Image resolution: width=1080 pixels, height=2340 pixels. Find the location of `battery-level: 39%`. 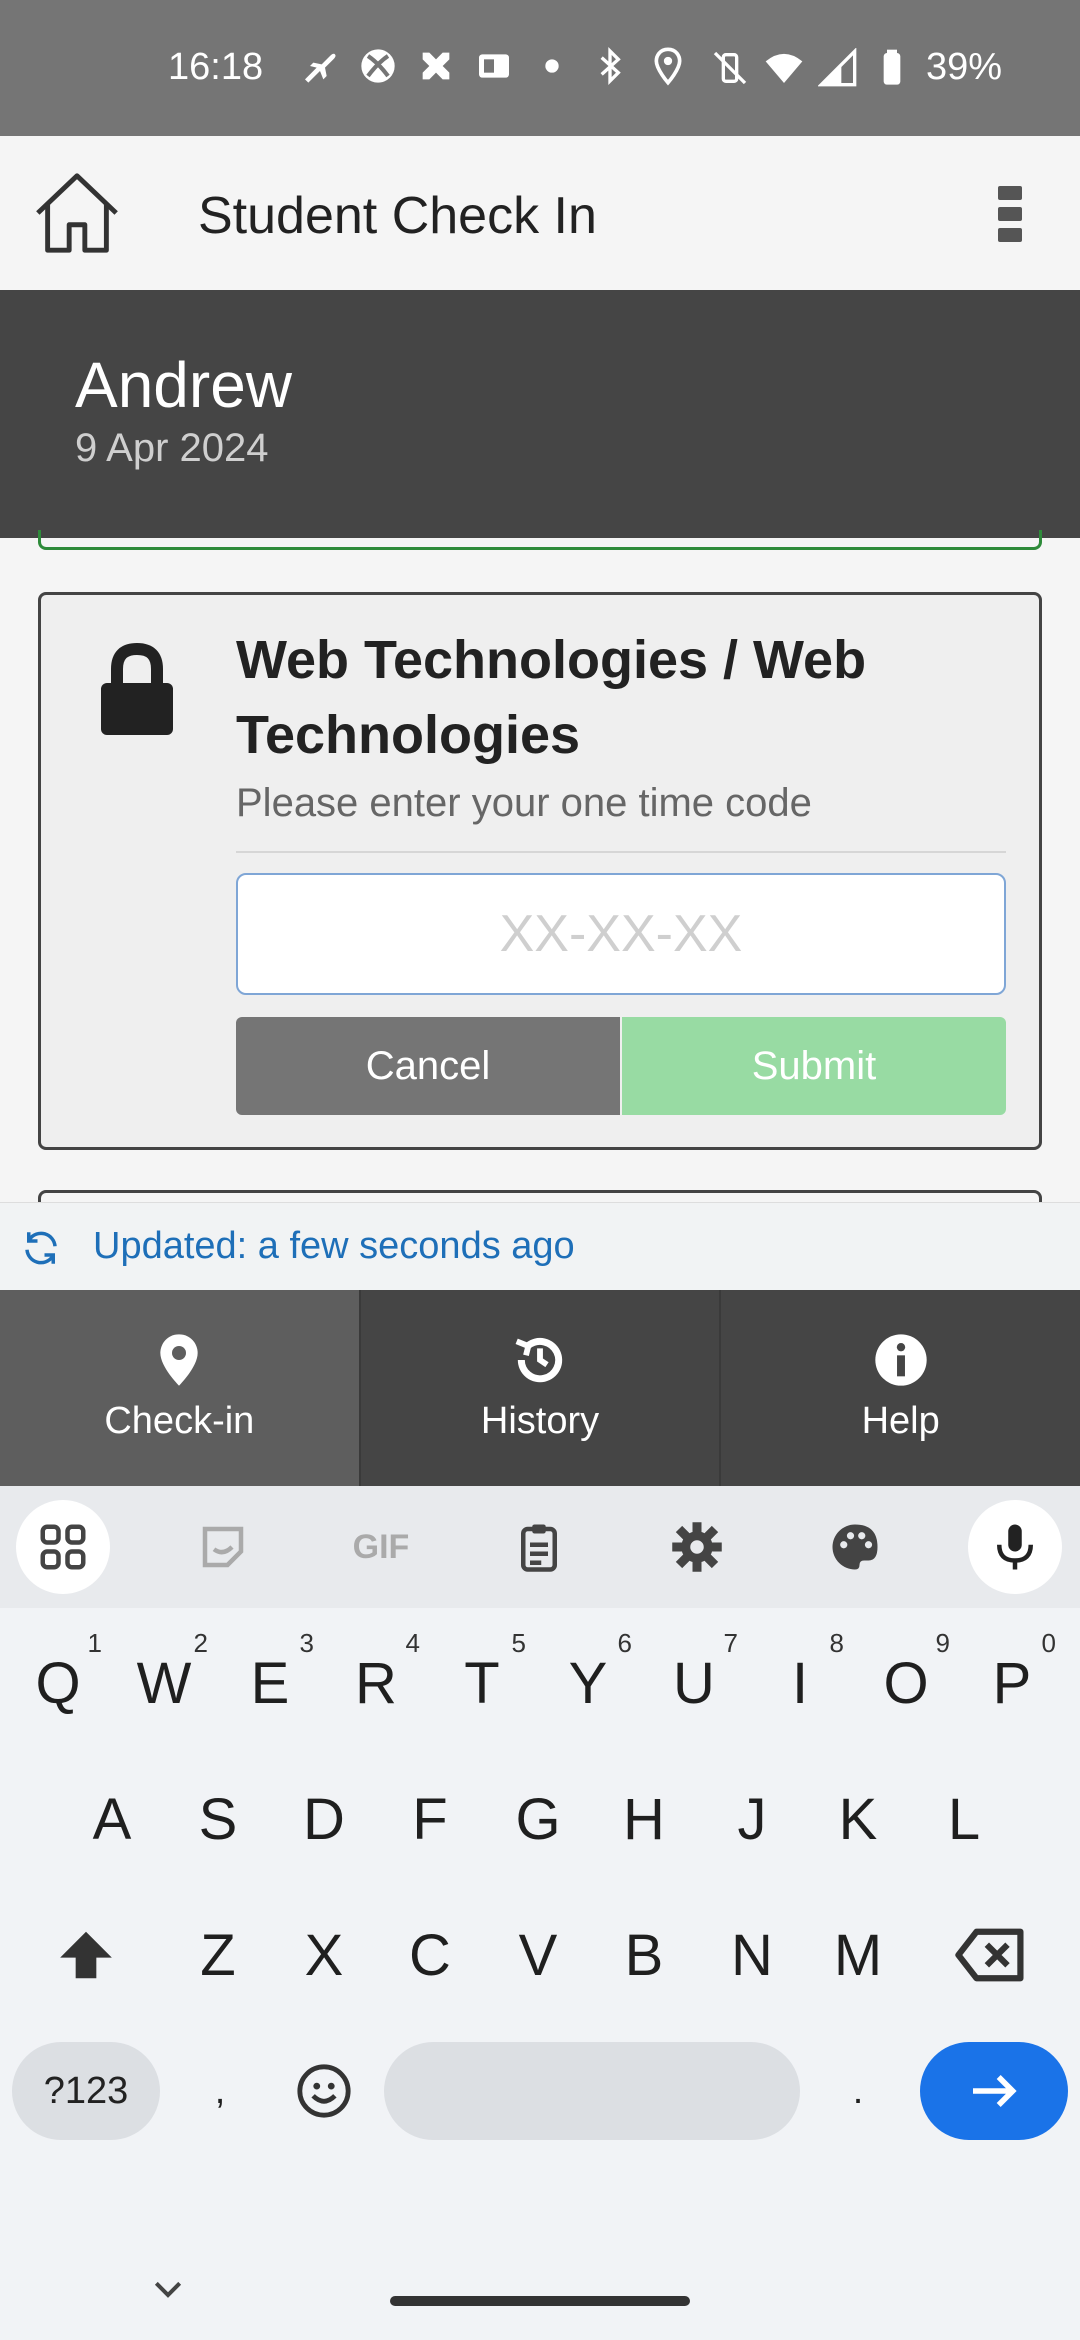

battery-level: 39% is located at coordinates (963, 67).